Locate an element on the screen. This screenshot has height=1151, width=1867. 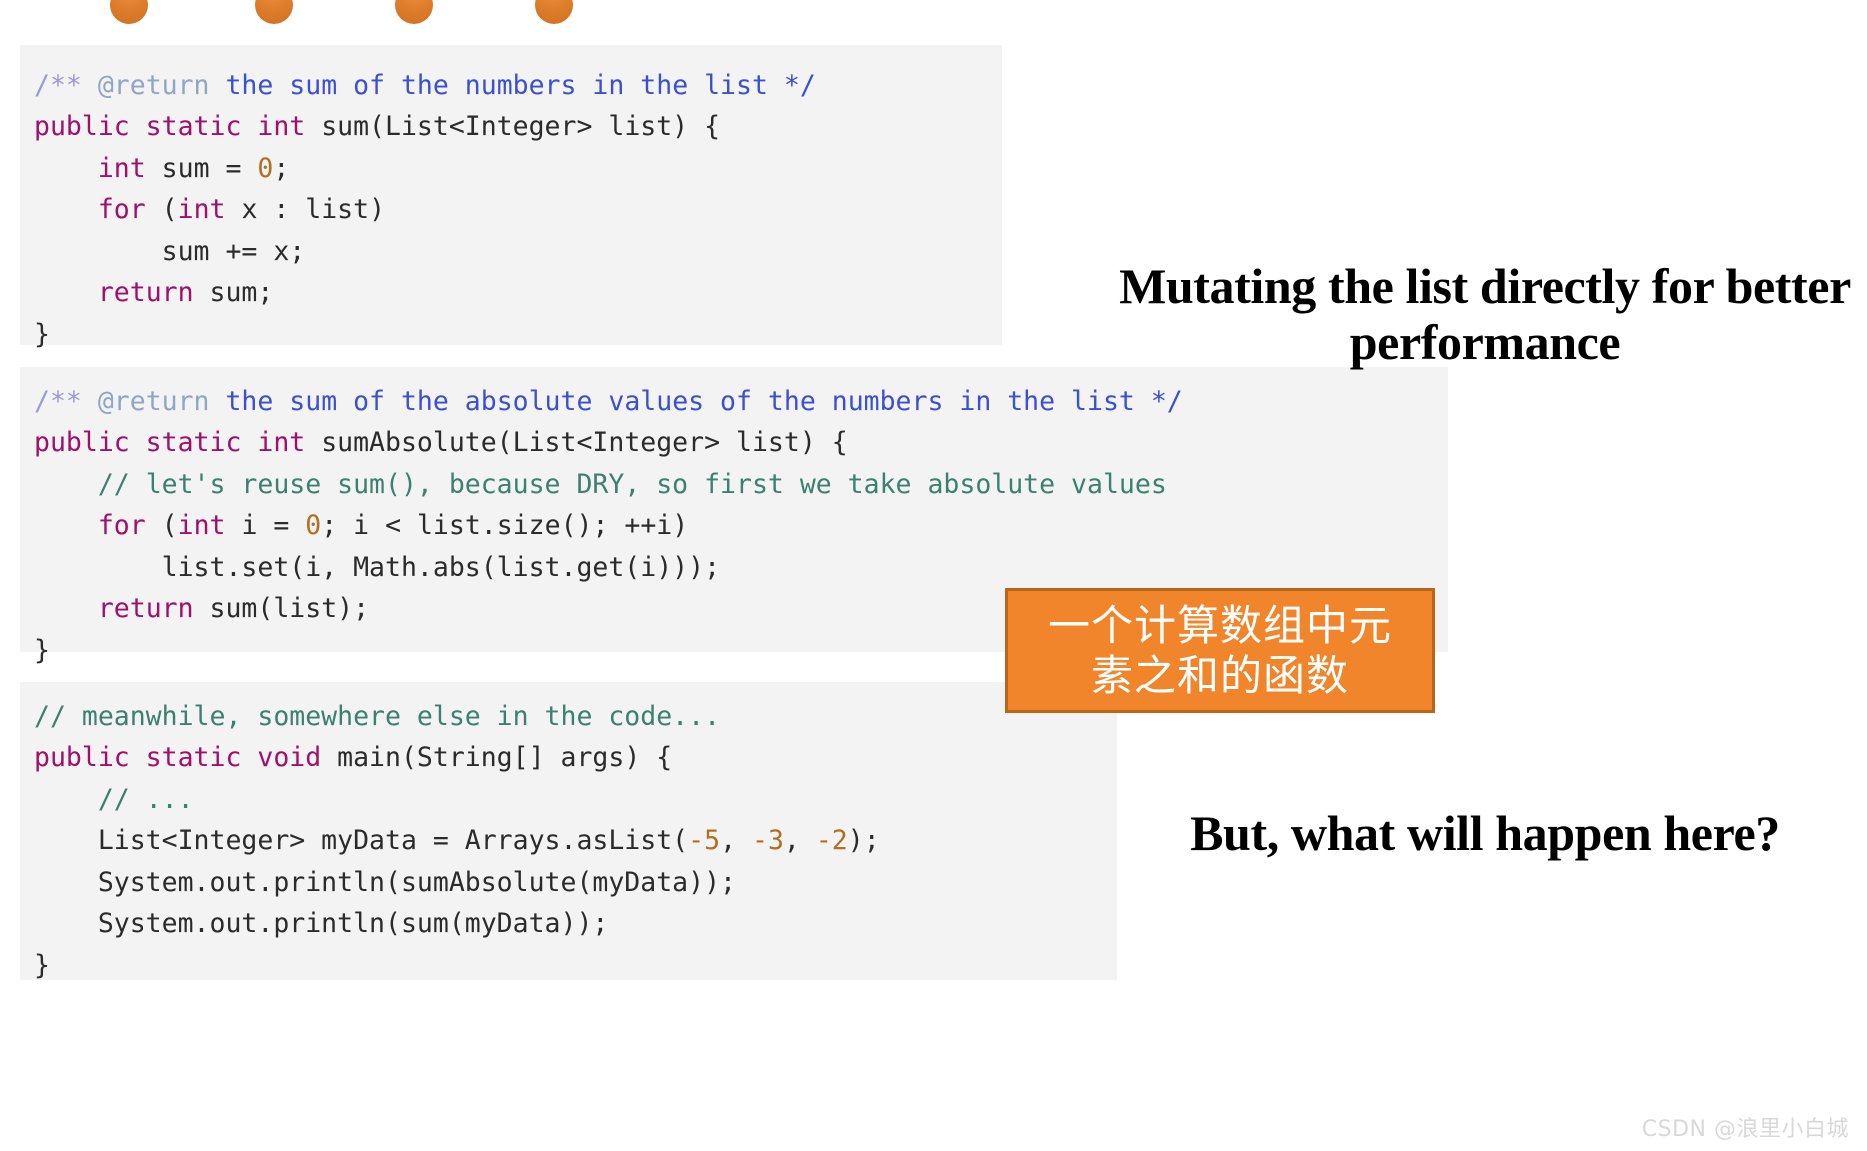
watermark-csdn: CSDN @浪里小白城 is located at coordinates (1745, 1129).